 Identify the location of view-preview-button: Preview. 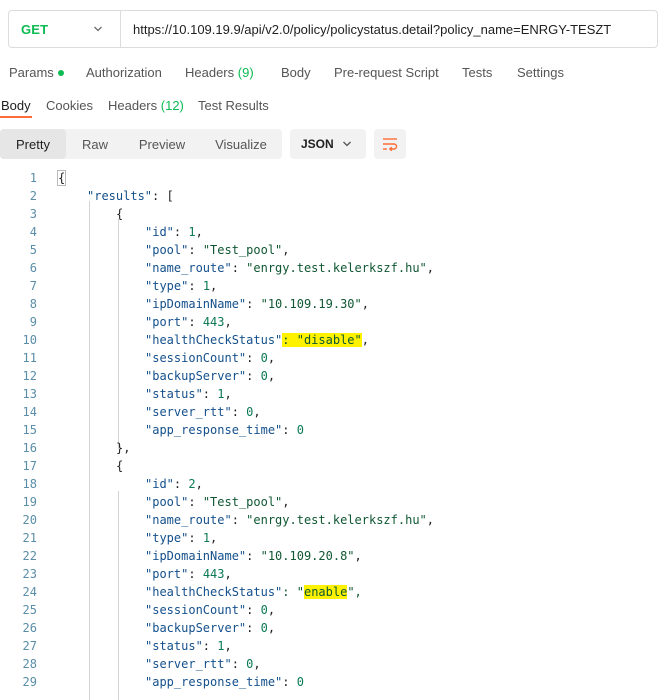
(162, 144).